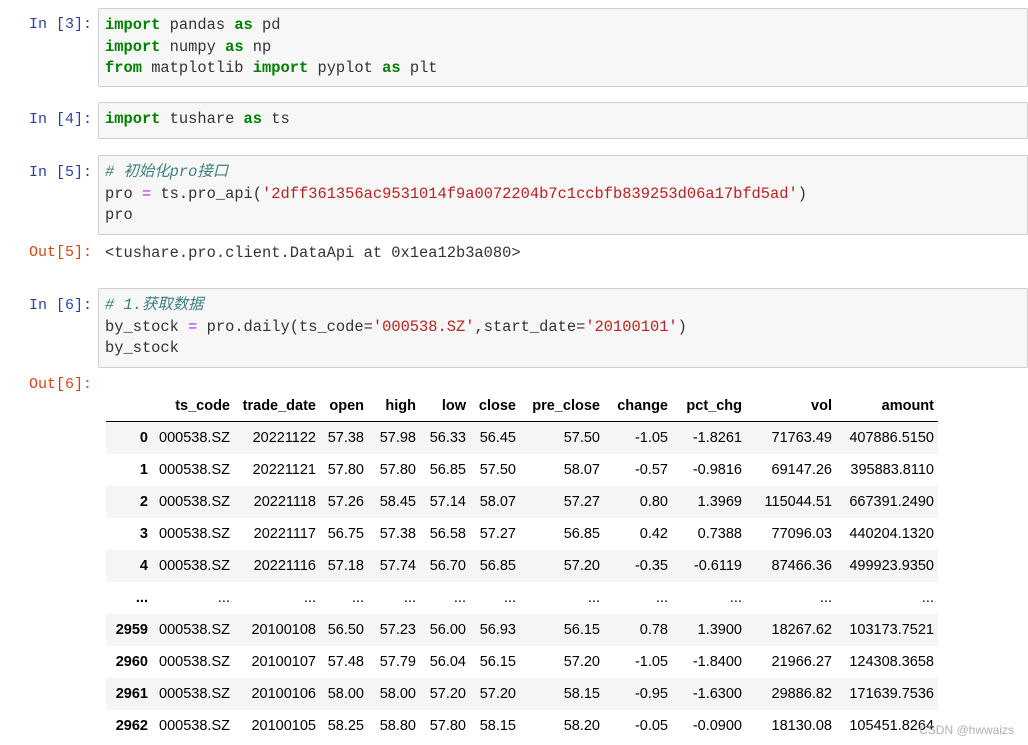  Describe the element at coordinates (563, 69) in the screenshot. I see `code-line: from matplotlib import pyplot as plt` at that location.